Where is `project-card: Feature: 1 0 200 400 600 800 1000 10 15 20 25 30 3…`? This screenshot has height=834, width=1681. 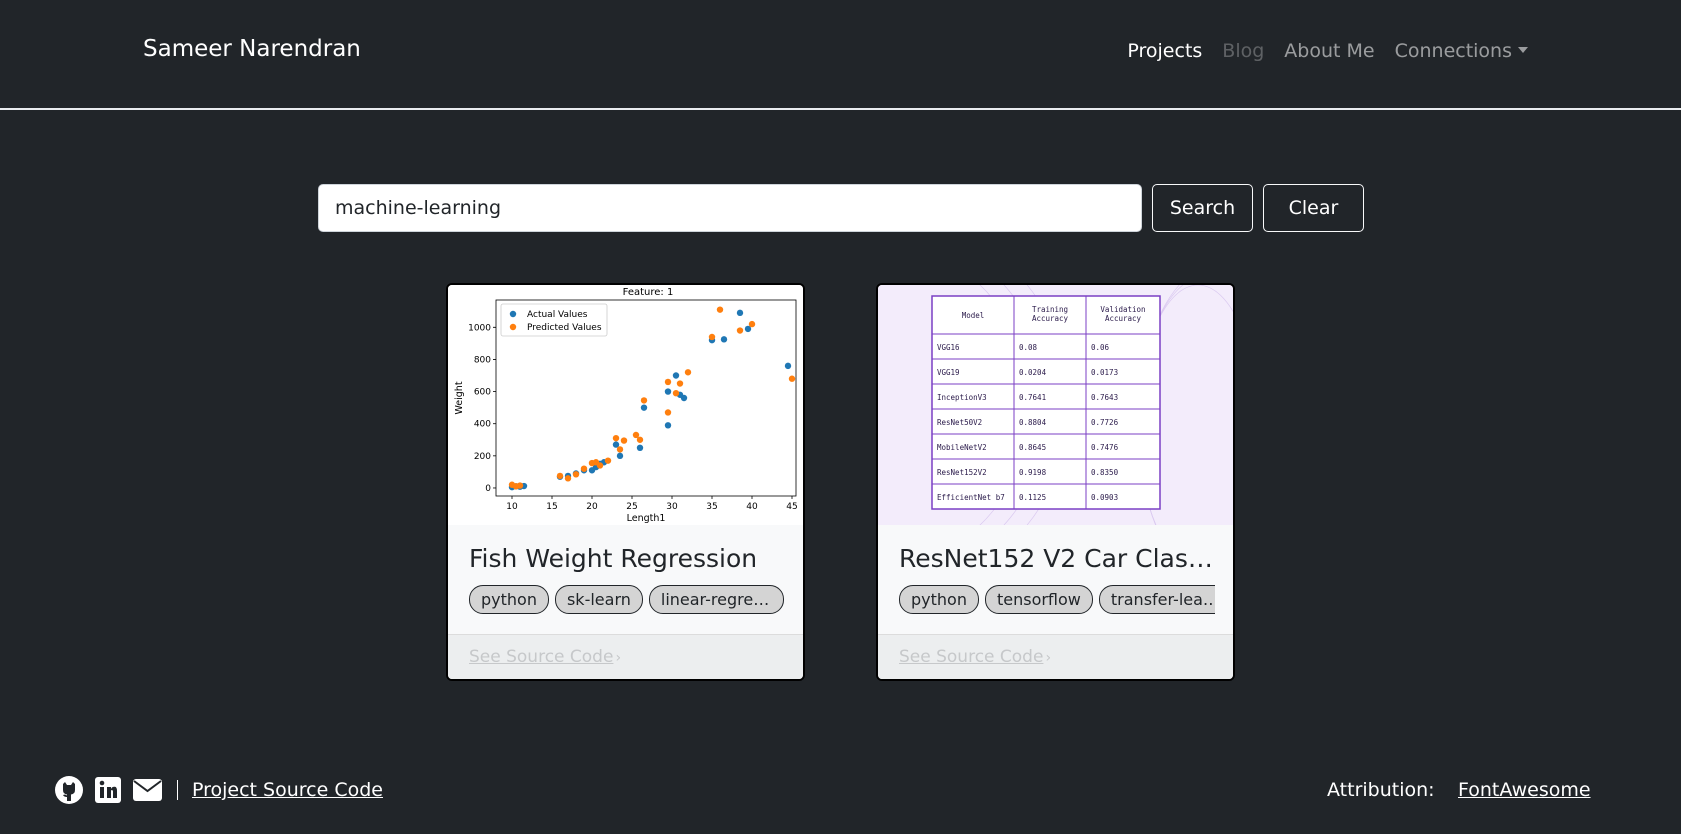 project-card: Feature: 1 0 200 400 600 800 1000 10 15 20 25 30 3… is located at coordinates (625, 482).